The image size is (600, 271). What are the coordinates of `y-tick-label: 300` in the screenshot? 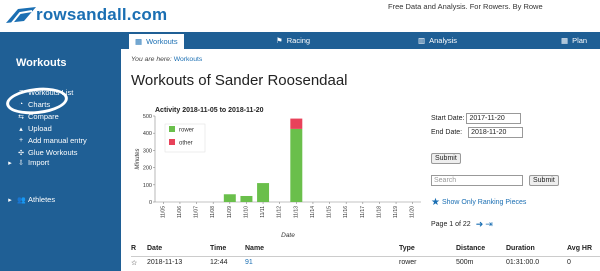 It's located at (147, 151).